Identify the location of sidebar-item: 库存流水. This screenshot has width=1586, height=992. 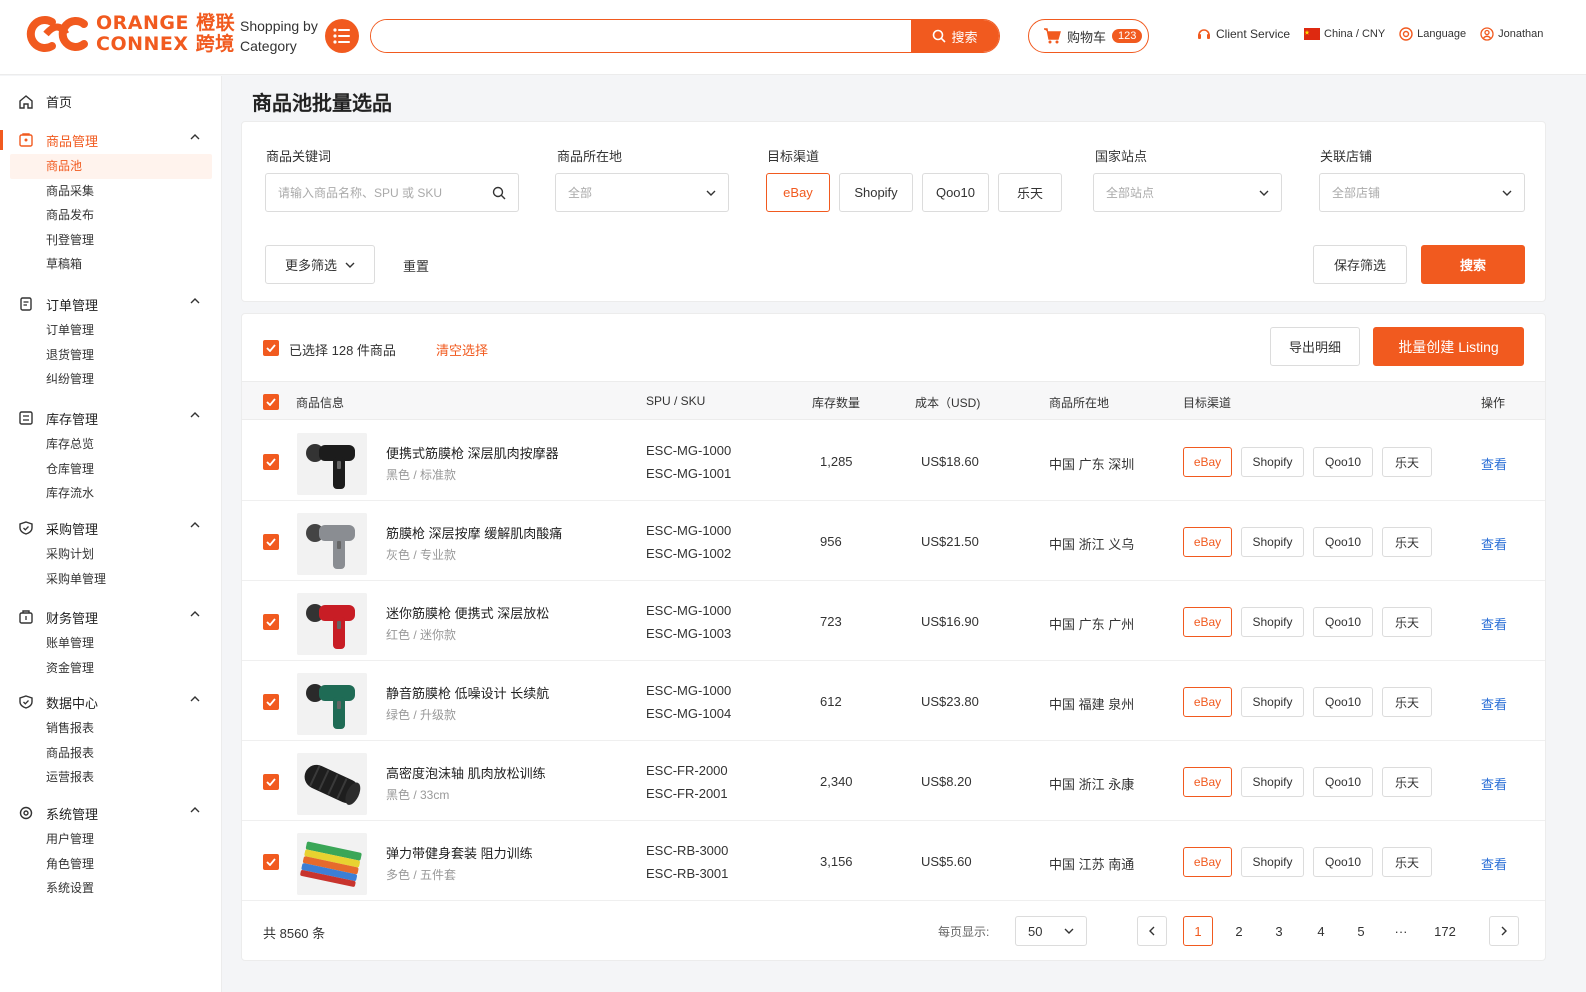
(111, 493).